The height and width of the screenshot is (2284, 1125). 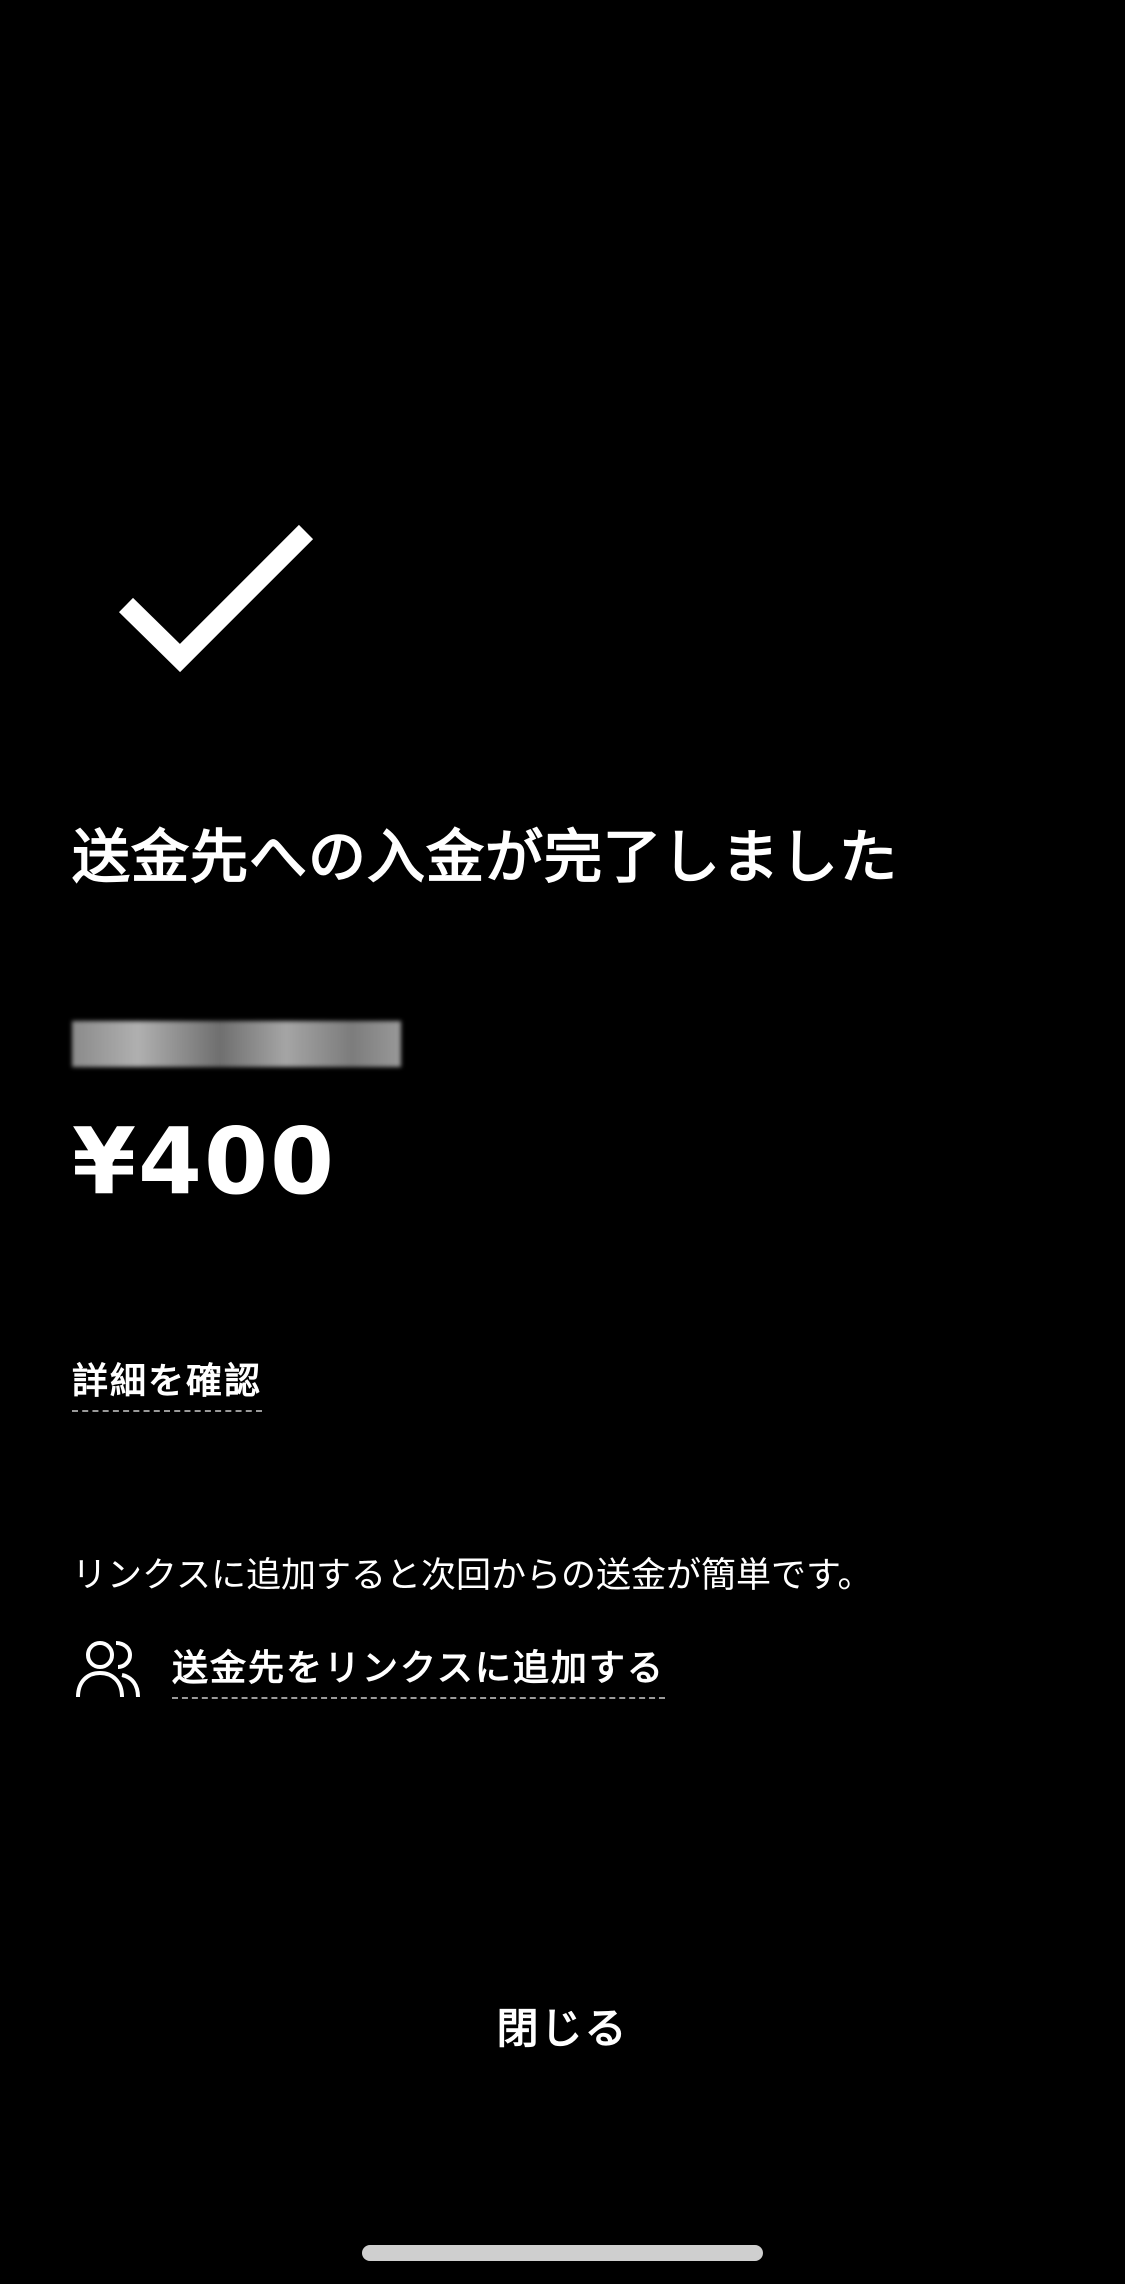 What do you see at coordinates (204, 1161) in the screenshot?
I see `transfer-amount: ¥400` at bounding box center [204, 1161].